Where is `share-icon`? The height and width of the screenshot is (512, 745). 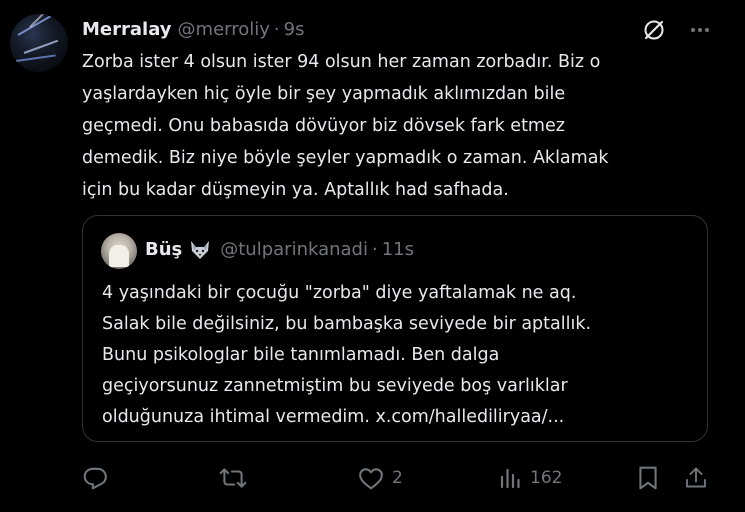
share-icon is located at coordinates (696, 478).